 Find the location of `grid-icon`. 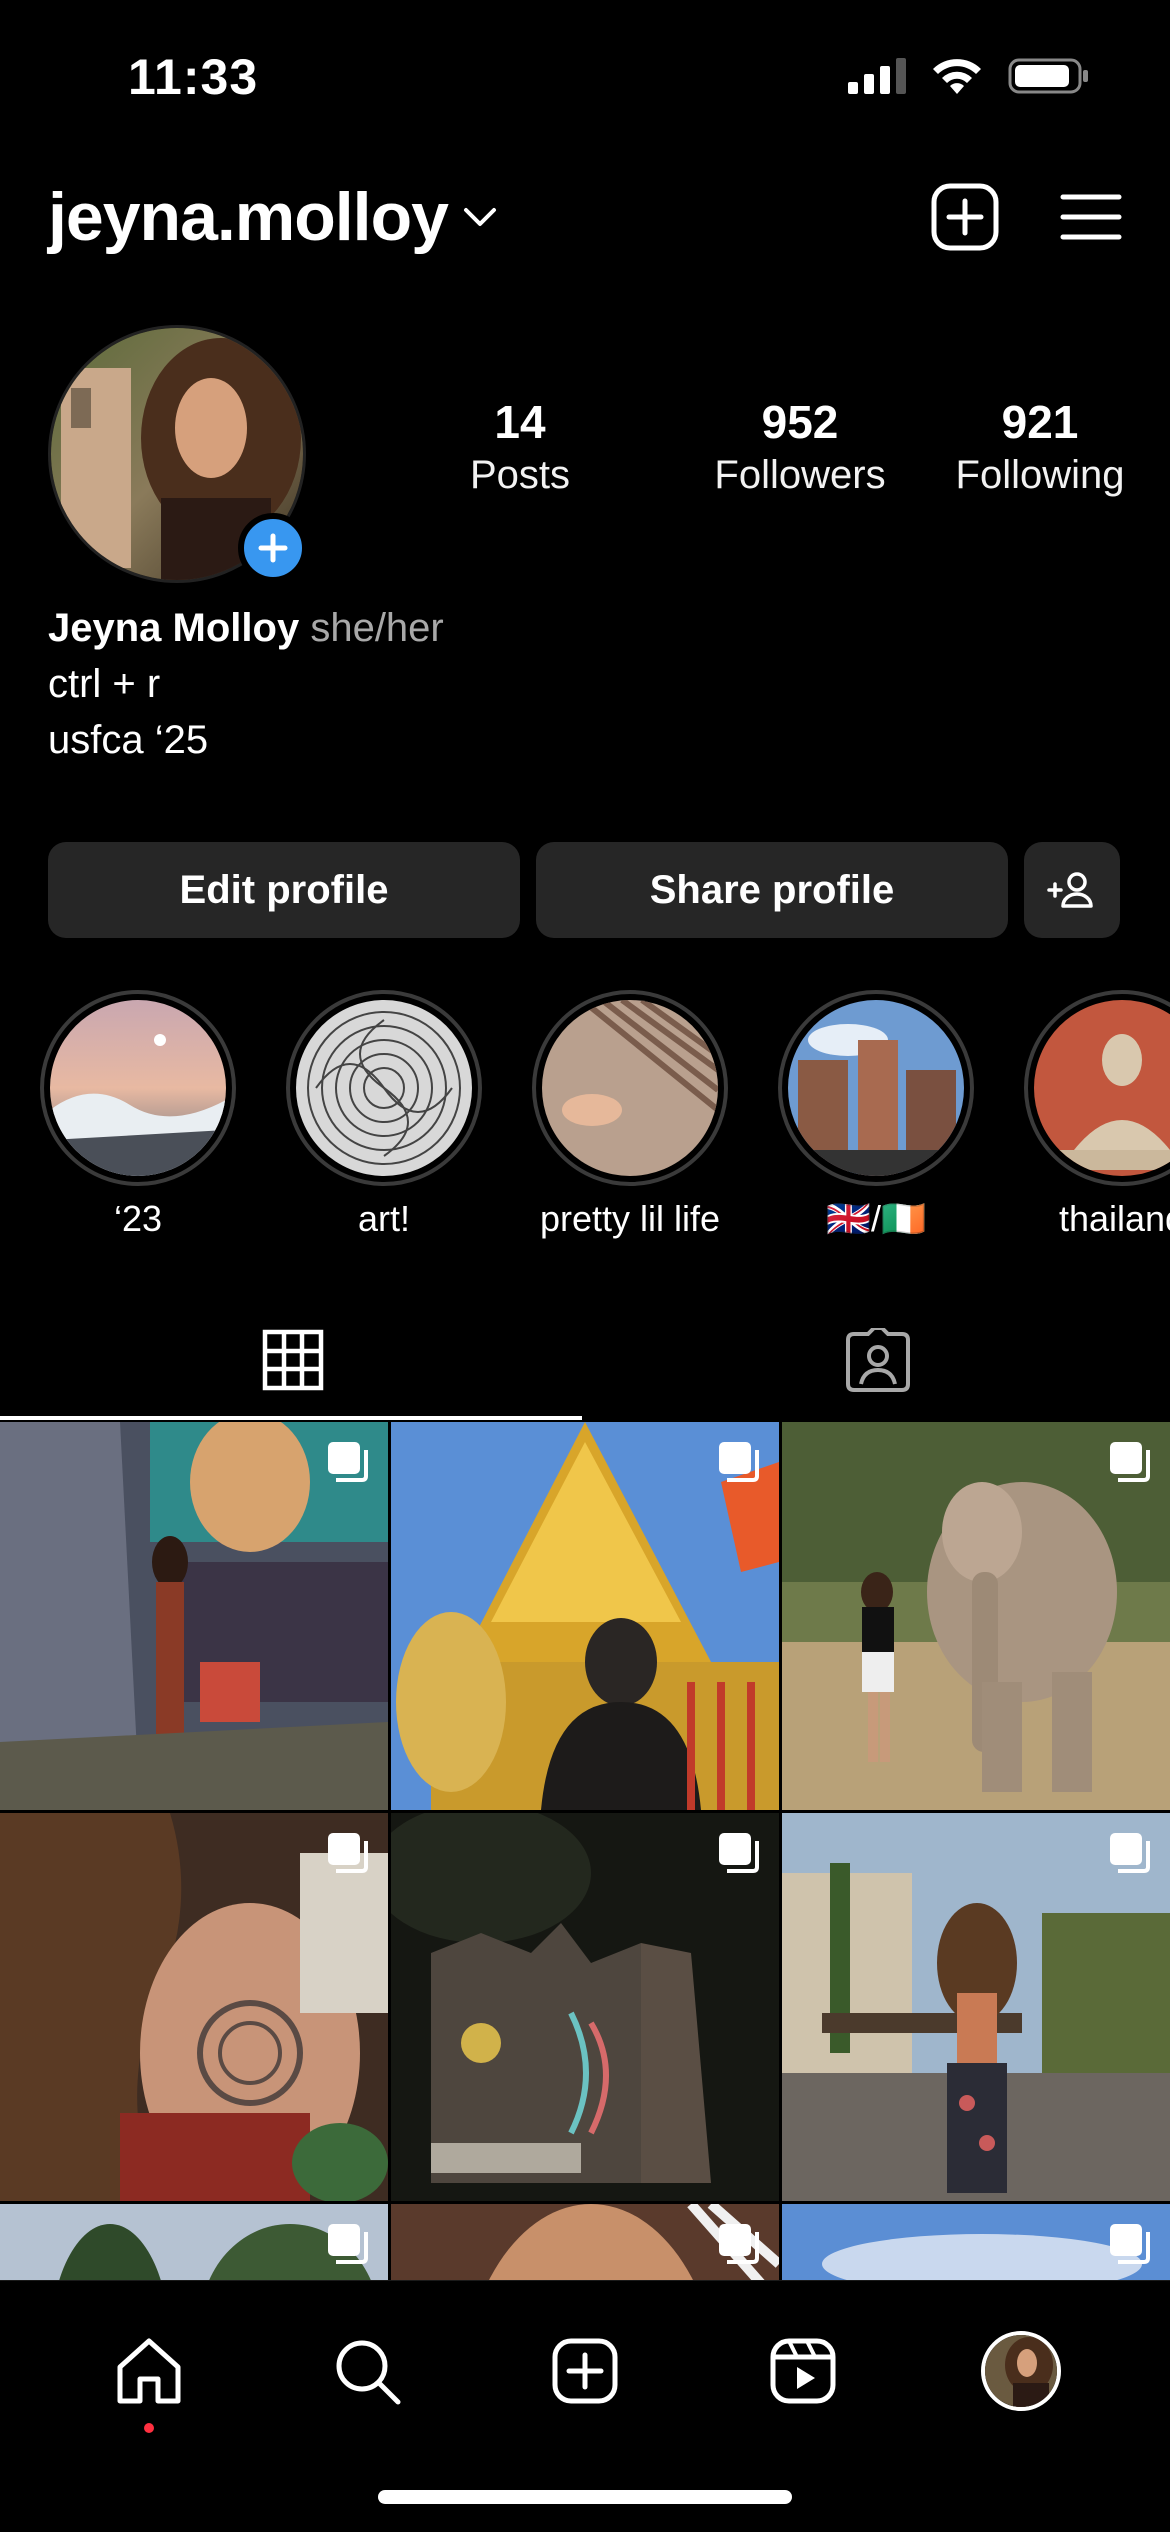

grid-icon is located at coordinates (292, 1360).